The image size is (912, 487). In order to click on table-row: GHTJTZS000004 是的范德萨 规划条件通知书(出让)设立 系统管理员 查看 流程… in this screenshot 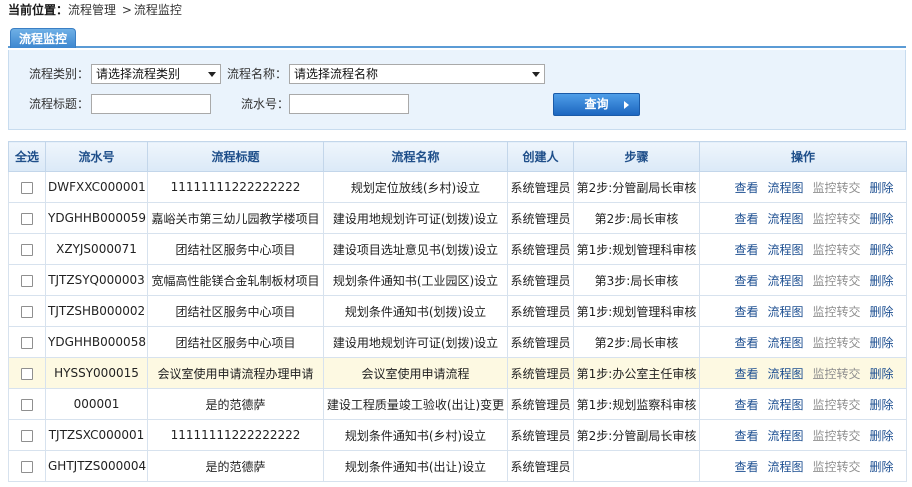, I will do `click(457, 466)`.